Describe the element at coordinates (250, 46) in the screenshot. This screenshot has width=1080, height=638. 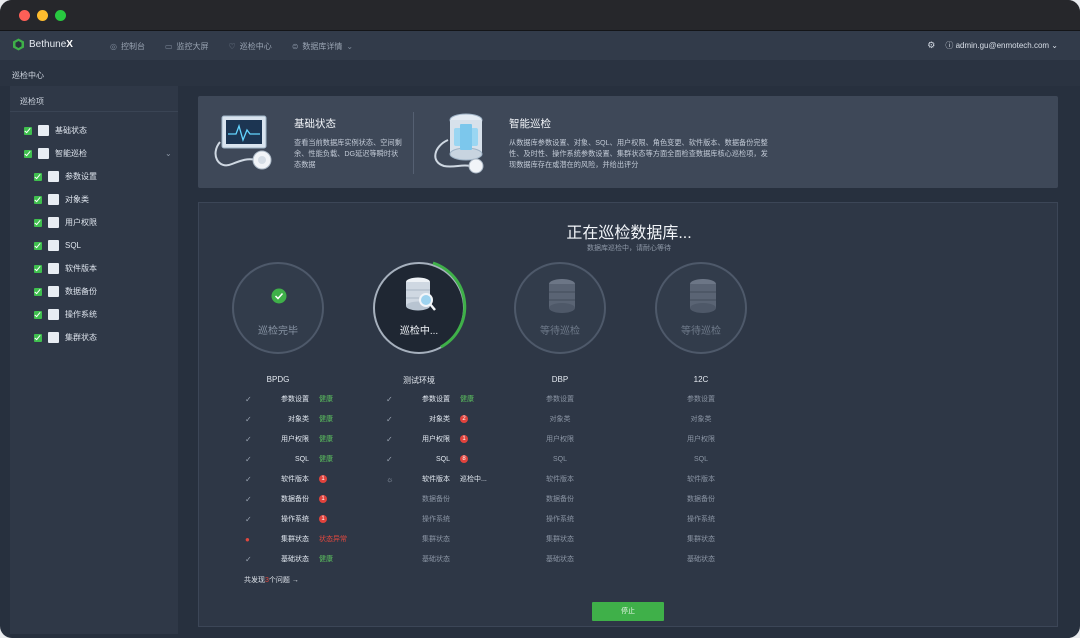
I see `nav-inspection: ♡ 巡检中心` at that location.